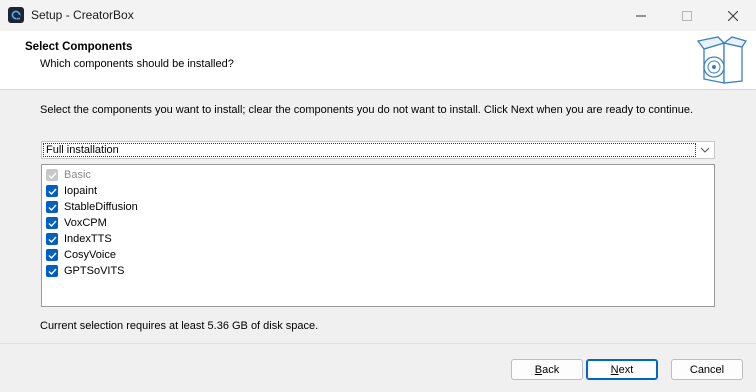 The width and height of the screenshot is (756, 392). I want to click on next-label: ext, so click(626, 369).